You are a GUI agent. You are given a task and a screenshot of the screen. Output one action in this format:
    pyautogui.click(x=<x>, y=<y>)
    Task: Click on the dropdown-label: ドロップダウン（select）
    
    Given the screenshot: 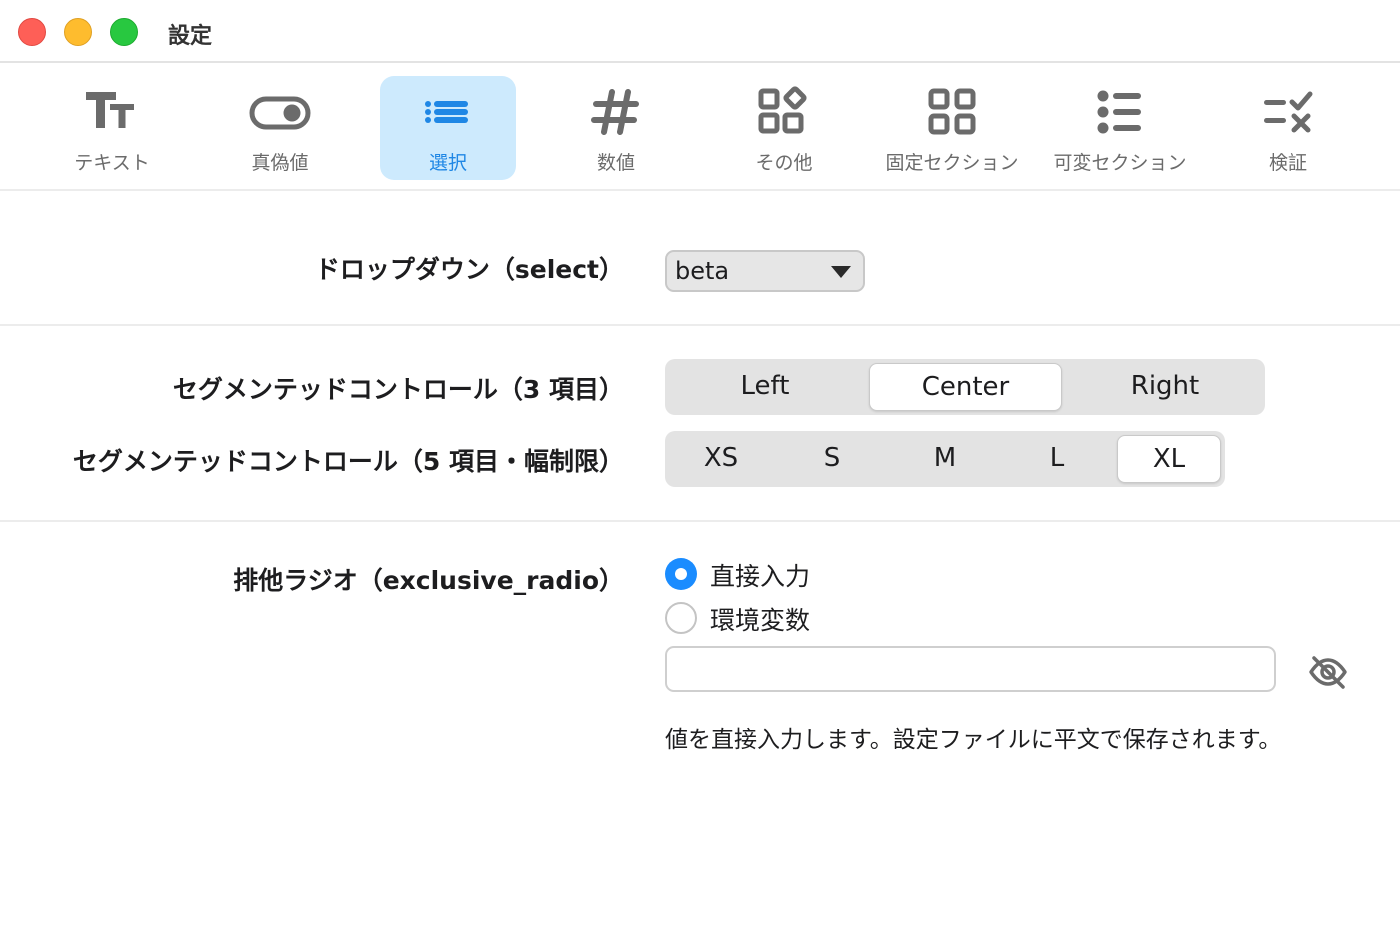 What is the action you would take?
    pyautogui.click(x=469, y=269)
    